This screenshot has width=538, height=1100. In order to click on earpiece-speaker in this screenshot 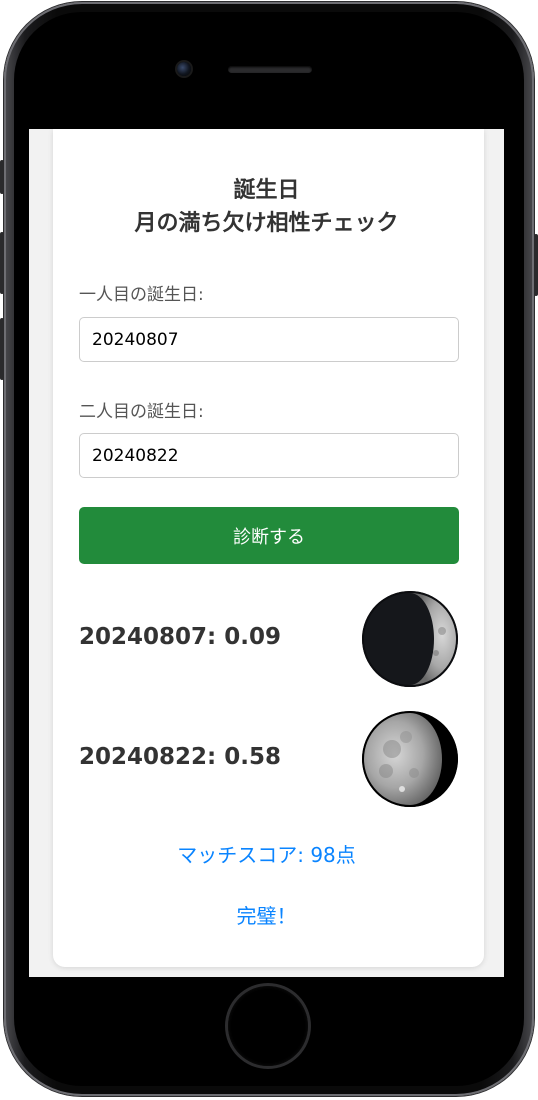, I will do `click(270, 69)`.